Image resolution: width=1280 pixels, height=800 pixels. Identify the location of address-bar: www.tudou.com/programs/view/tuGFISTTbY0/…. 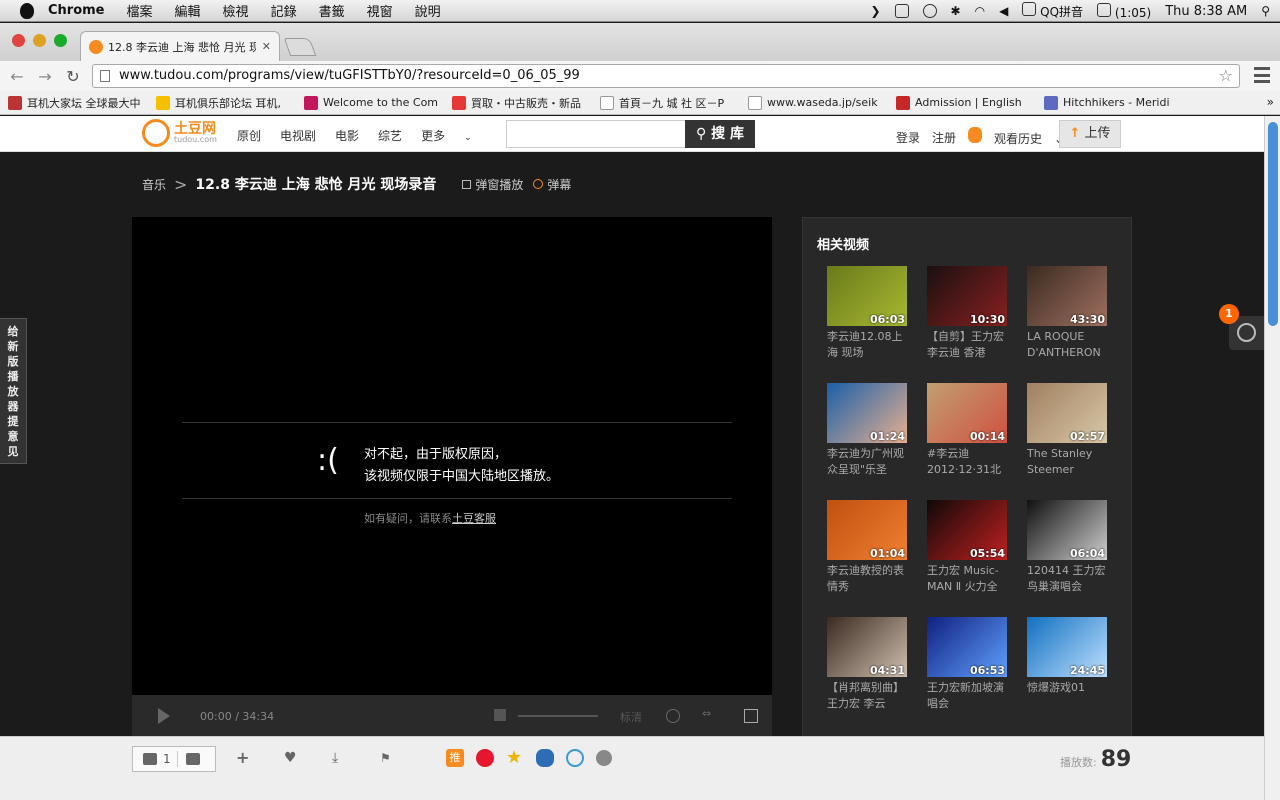
(666, 76).